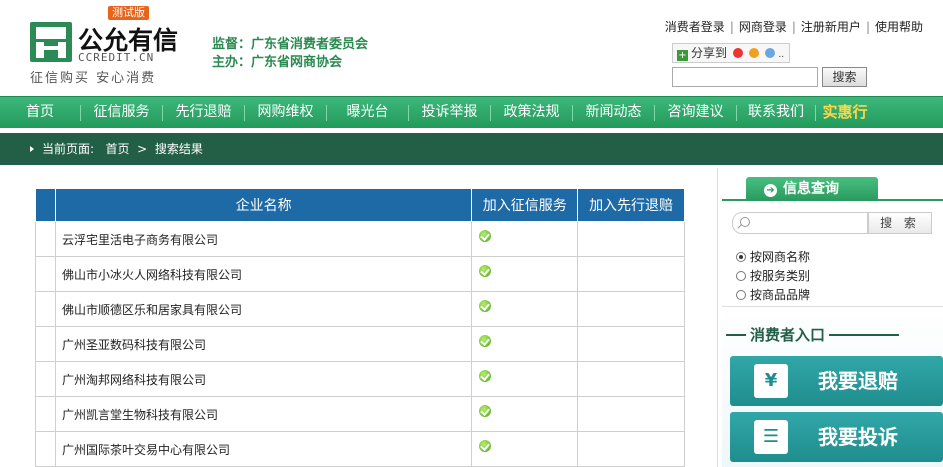  What do you see at coordinates (277, 62) in the screenshot?
I see `org-host: 主办：广东省网商协会` at bounding box center [277, 62].